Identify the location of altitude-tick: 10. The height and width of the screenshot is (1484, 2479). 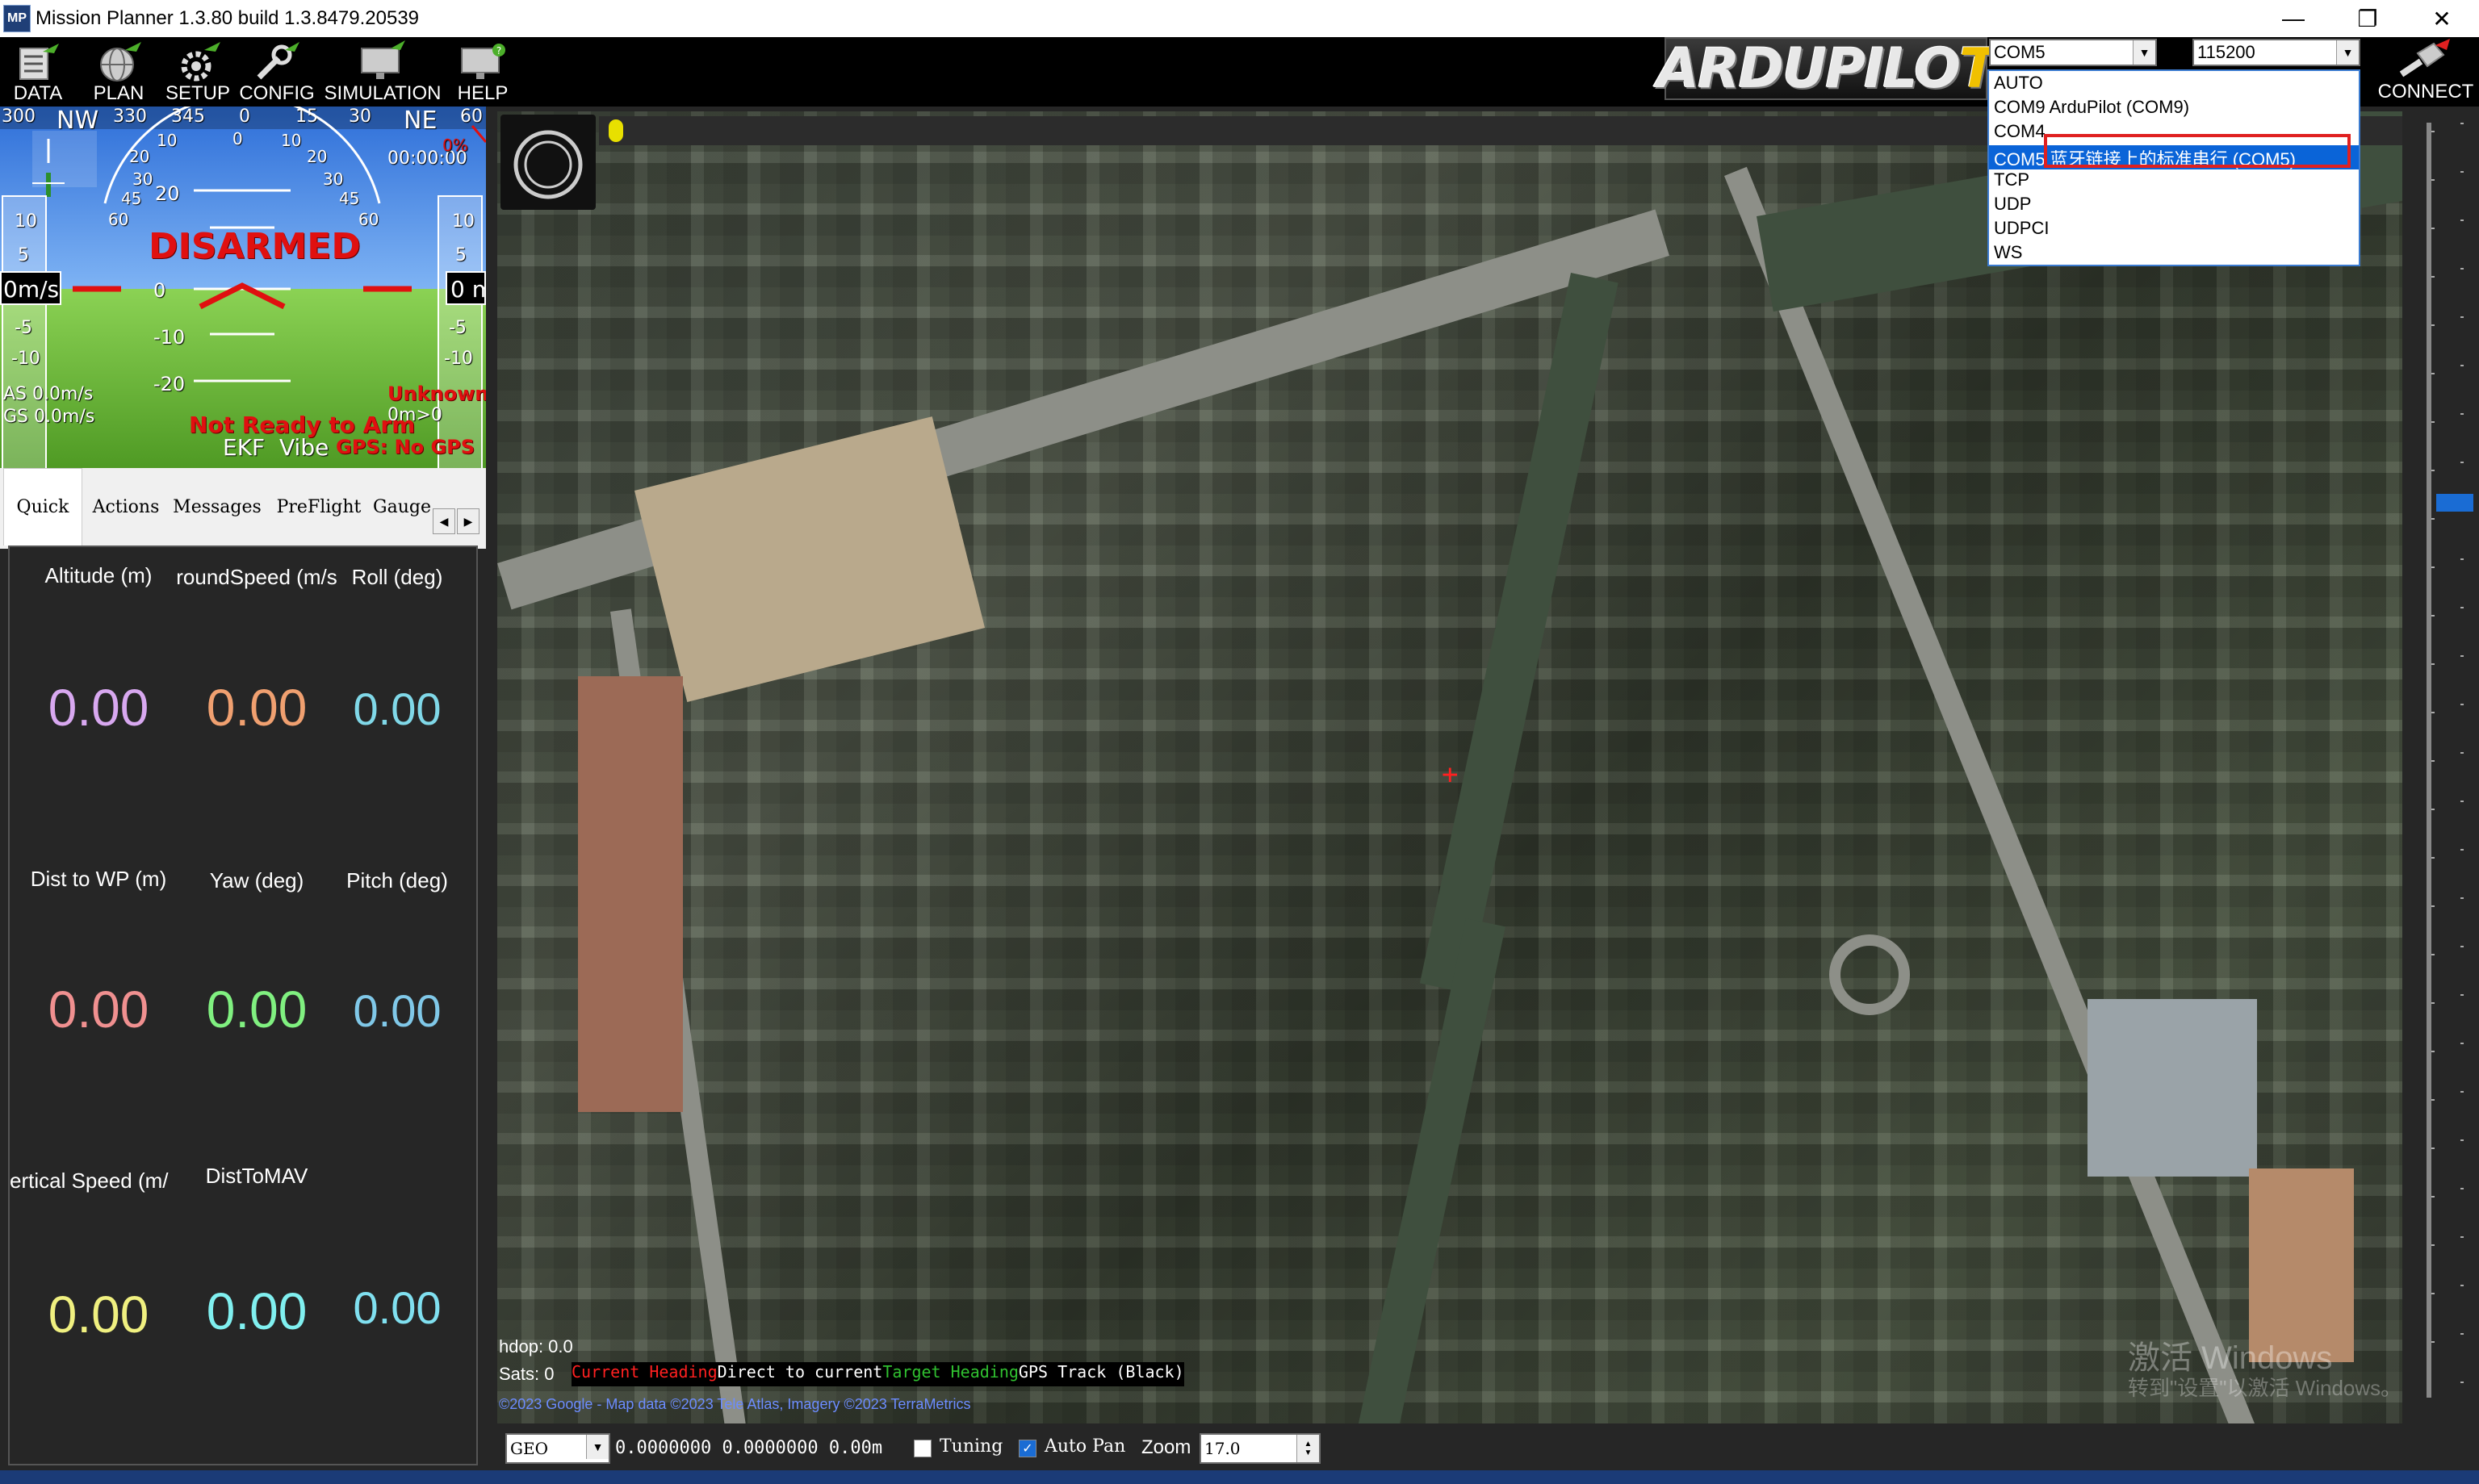
(464, 221).